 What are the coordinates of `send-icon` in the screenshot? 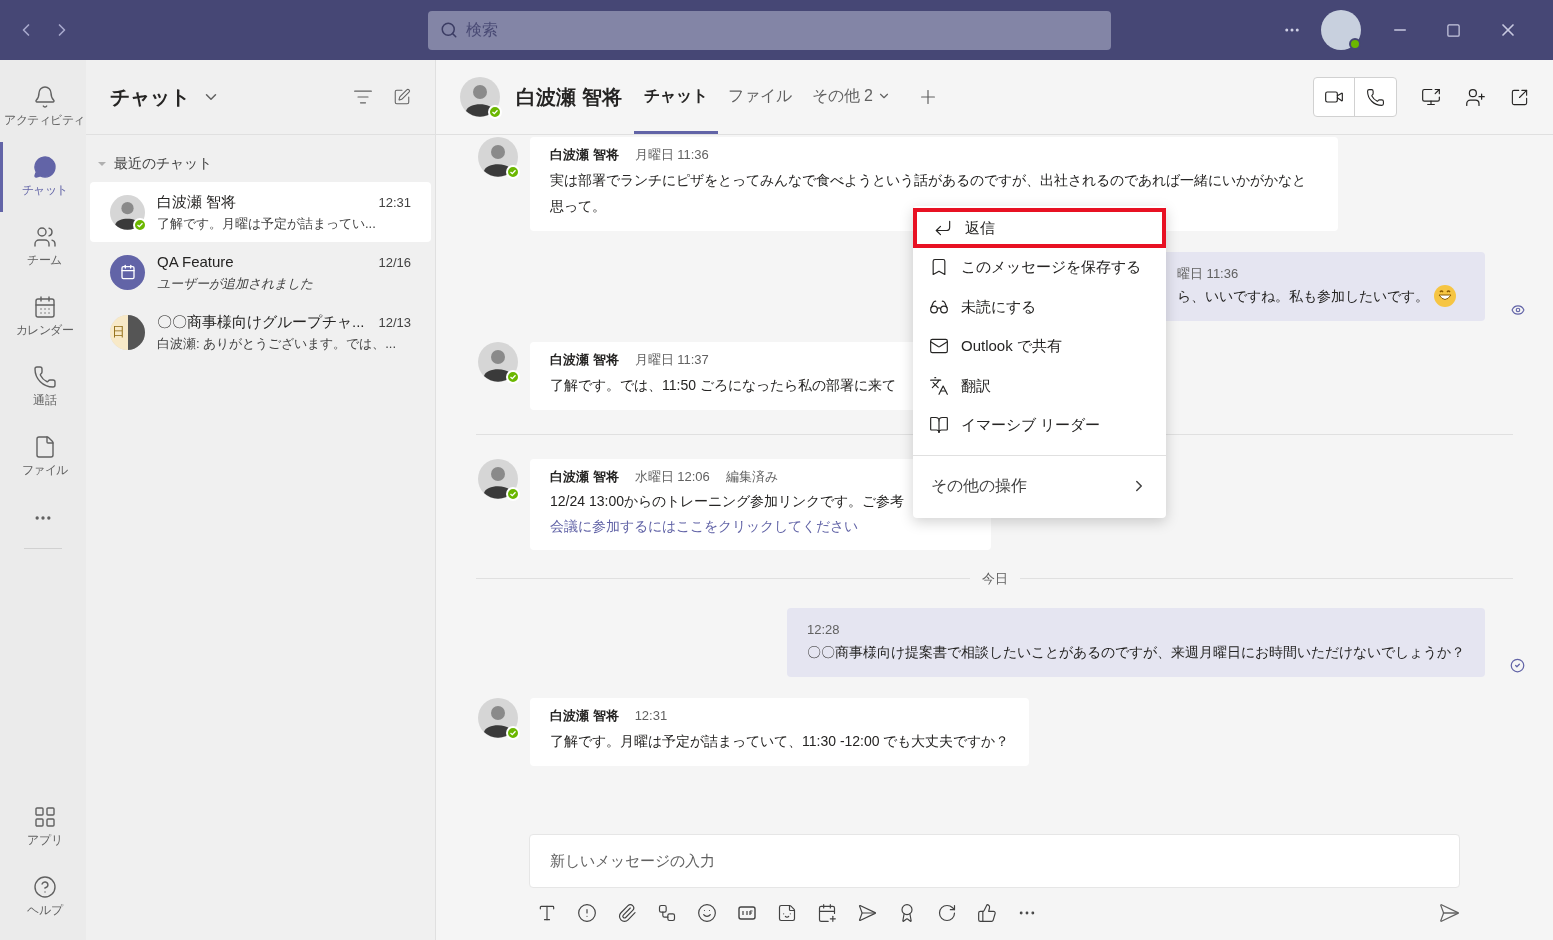 It's located at (1449, 913).